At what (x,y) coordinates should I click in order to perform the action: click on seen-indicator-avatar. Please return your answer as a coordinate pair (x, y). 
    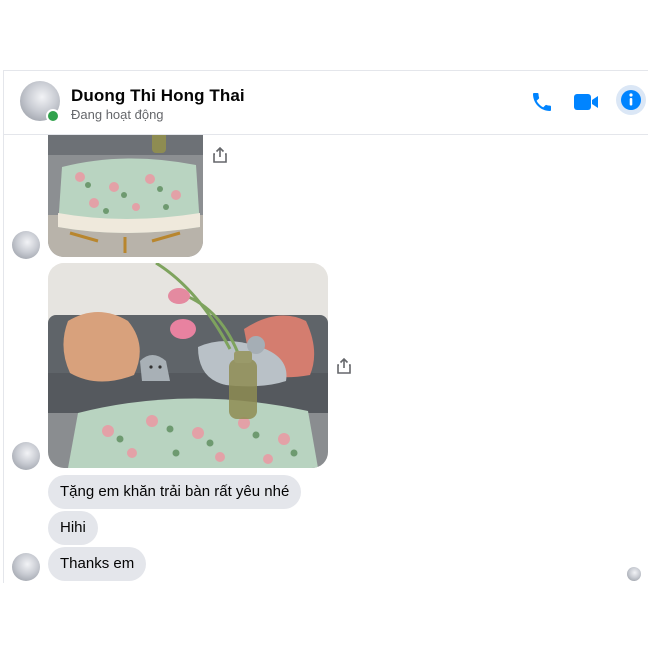
    Looking at the image, I should click on (634, 574).